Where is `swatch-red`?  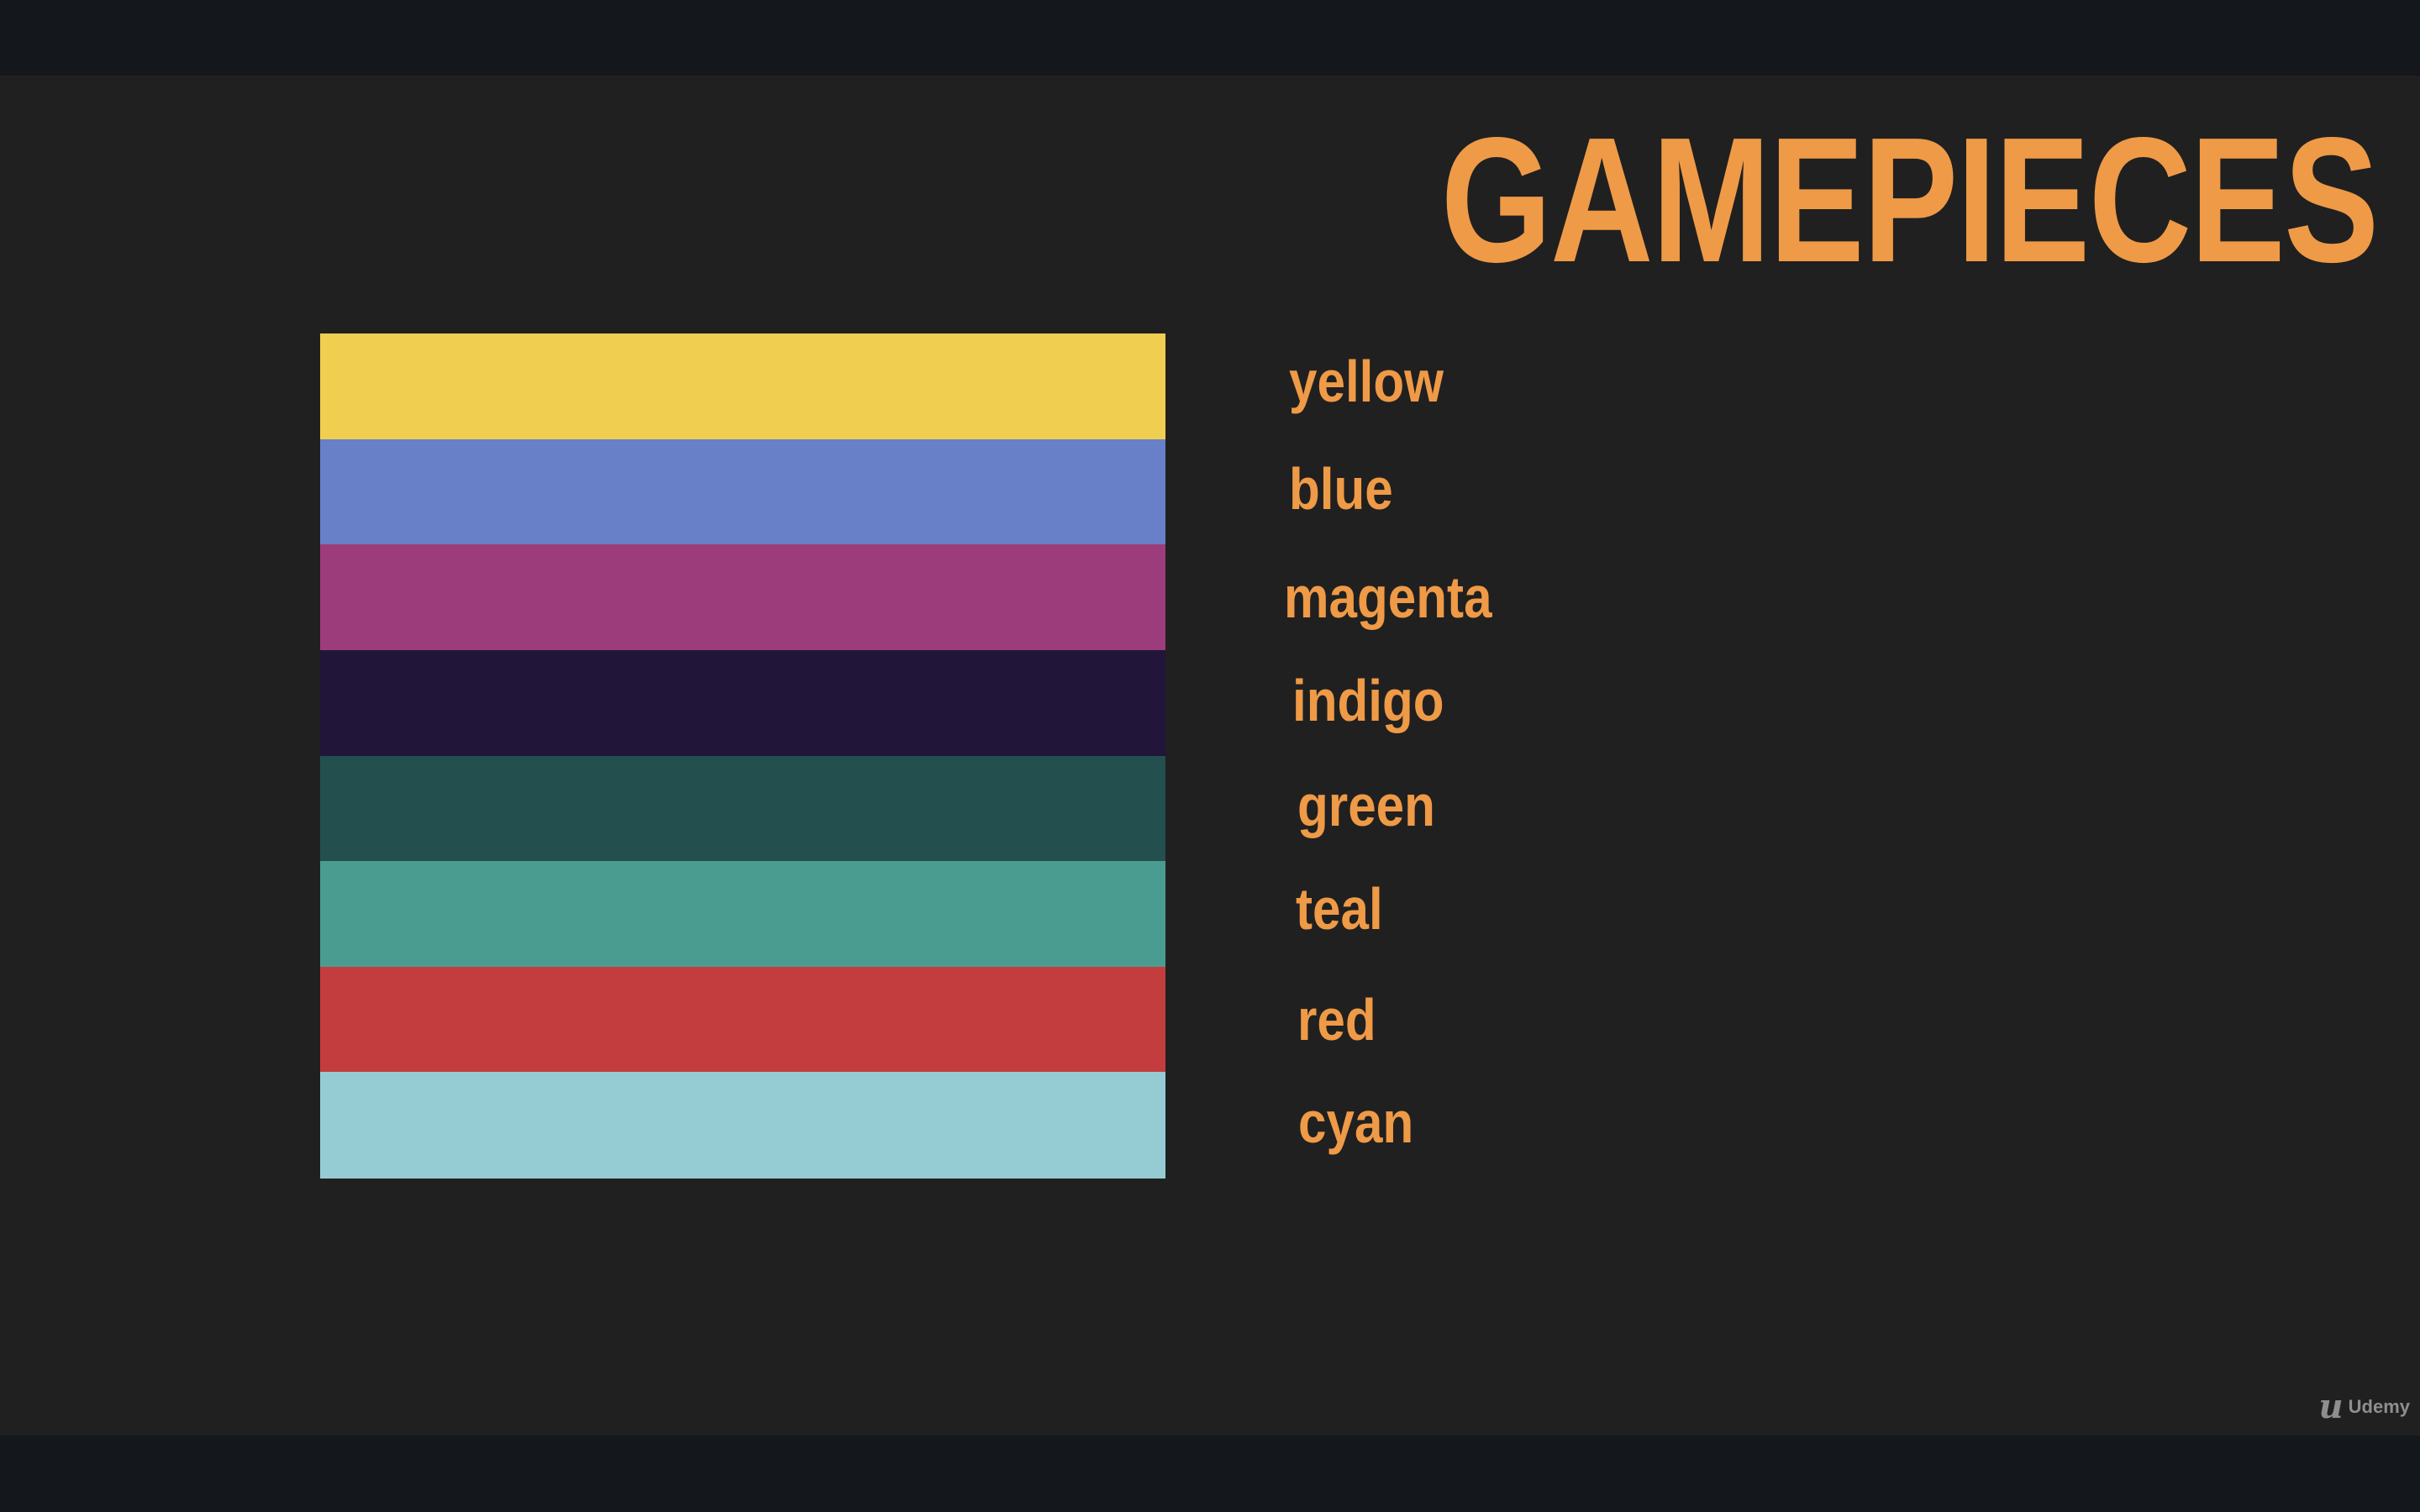 swatch-red is located at coordinates (742, 1019).